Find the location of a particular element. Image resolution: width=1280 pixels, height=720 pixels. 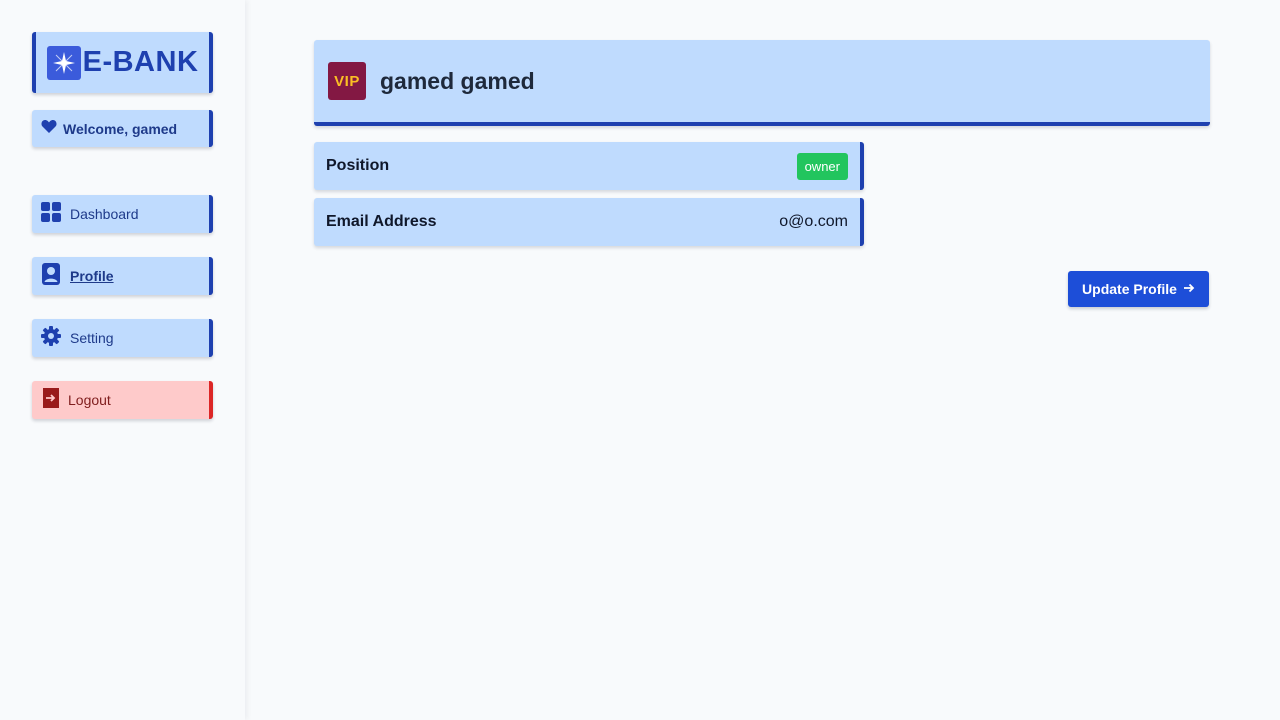

logout-label: Logout is located at coordinates (89, 400).